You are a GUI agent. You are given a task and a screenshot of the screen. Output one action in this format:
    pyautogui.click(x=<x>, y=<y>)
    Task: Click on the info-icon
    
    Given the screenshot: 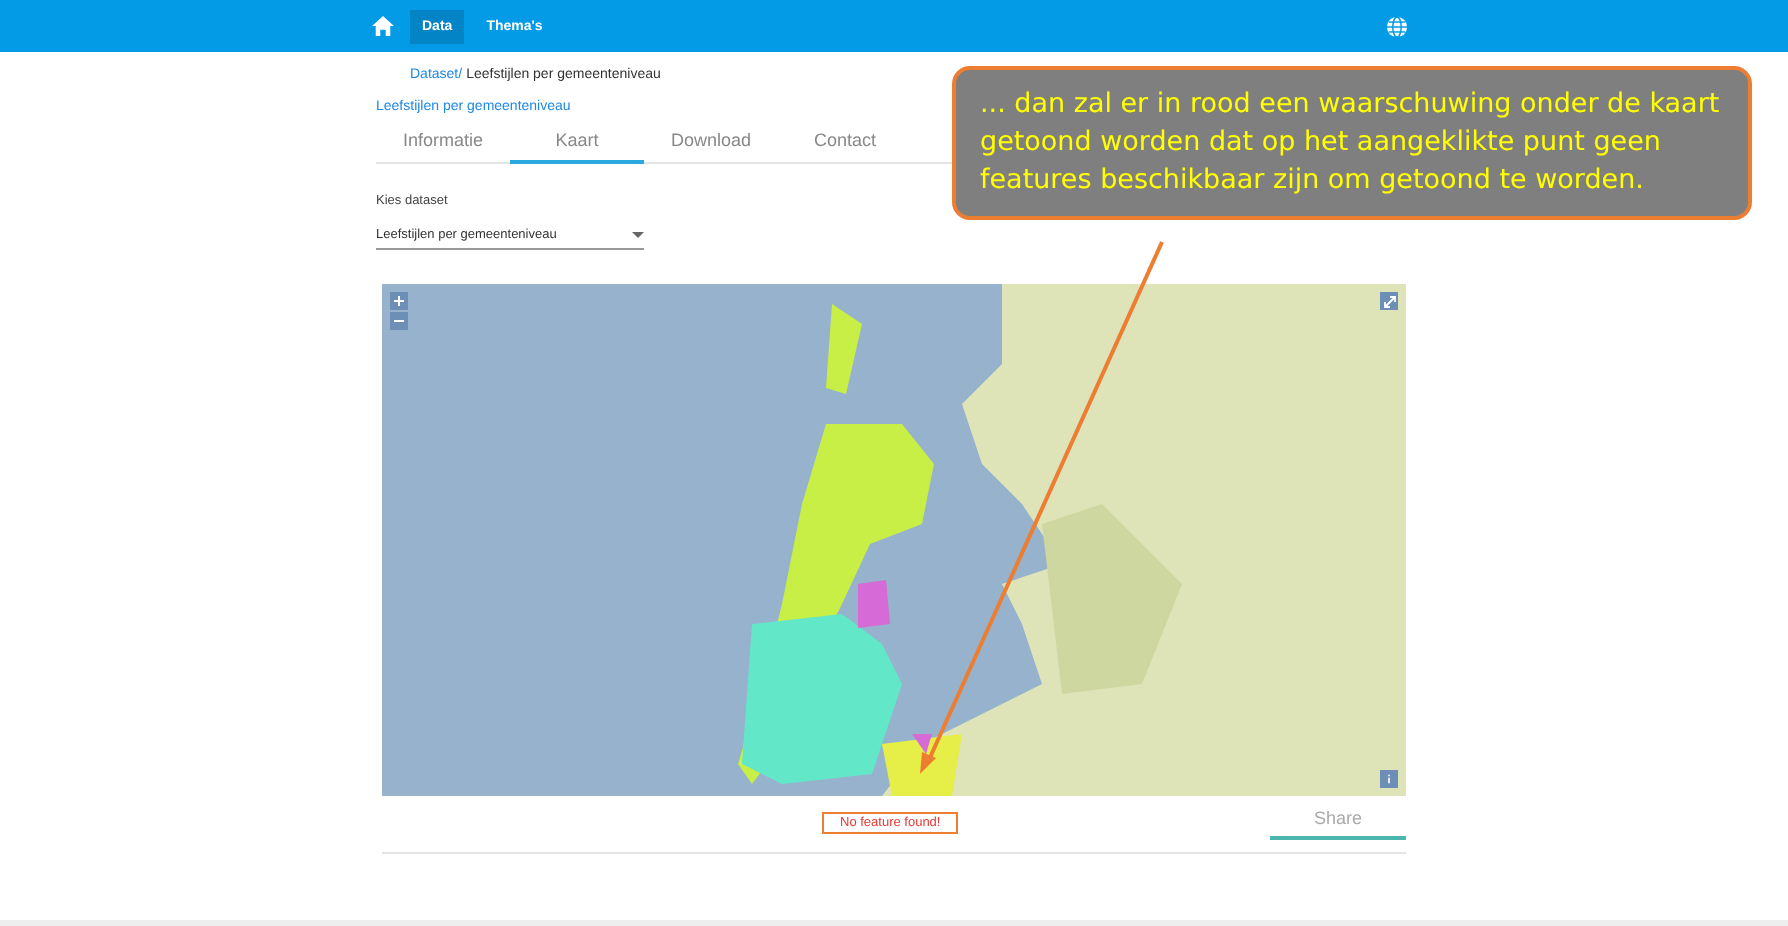 What is the action you would take?
    pyautogui.click(x=1389, y=779)
    